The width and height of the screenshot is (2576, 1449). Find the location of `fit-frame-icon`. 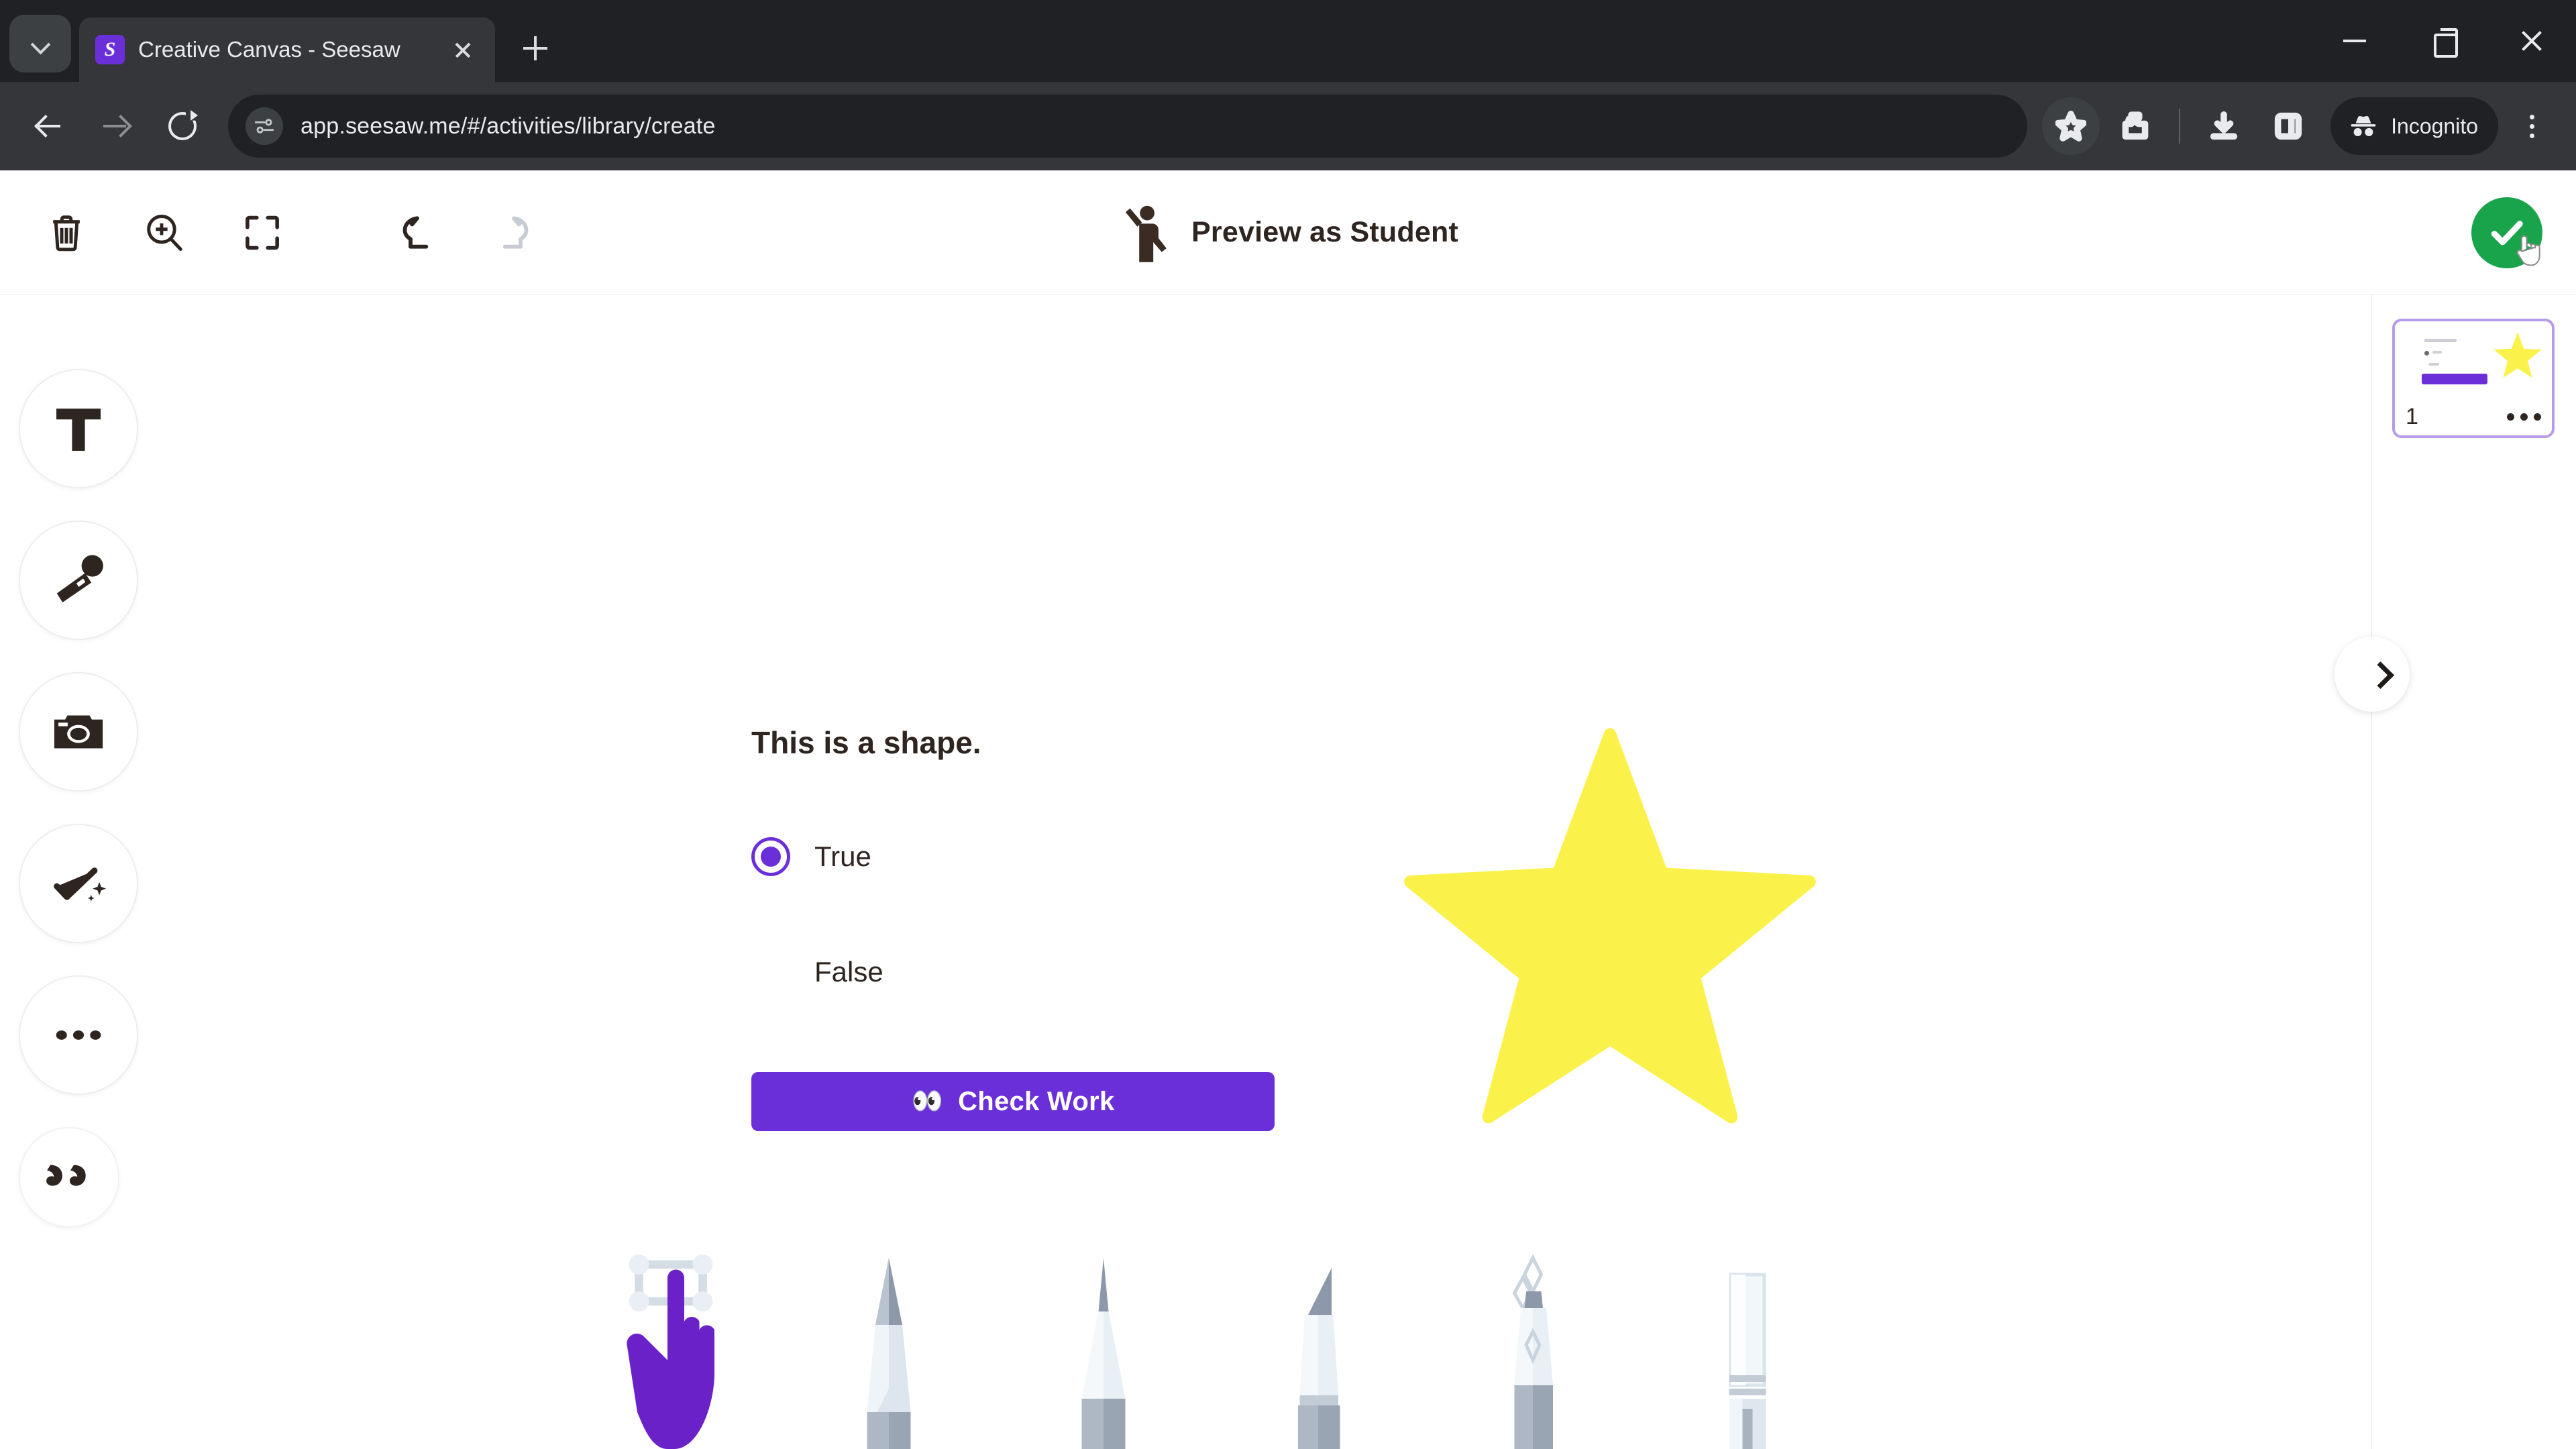

fit-frame-icon is located at coordinates (262, 232).